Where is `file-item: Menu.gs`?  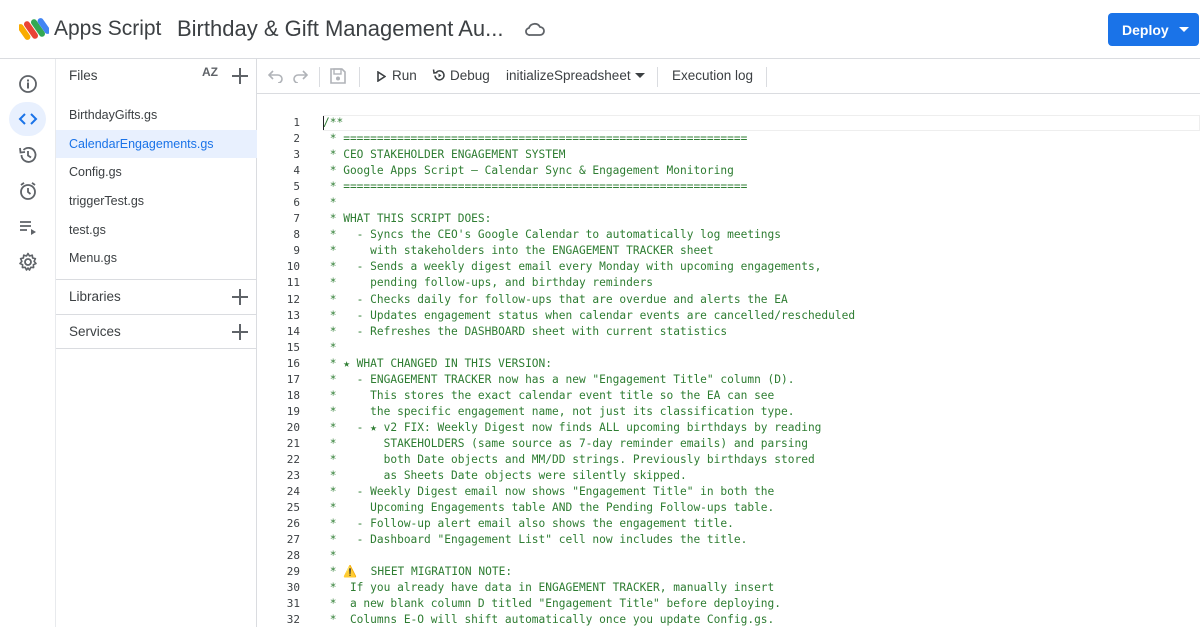 file-item: Menu.gs is located at coordinates (156, 258).